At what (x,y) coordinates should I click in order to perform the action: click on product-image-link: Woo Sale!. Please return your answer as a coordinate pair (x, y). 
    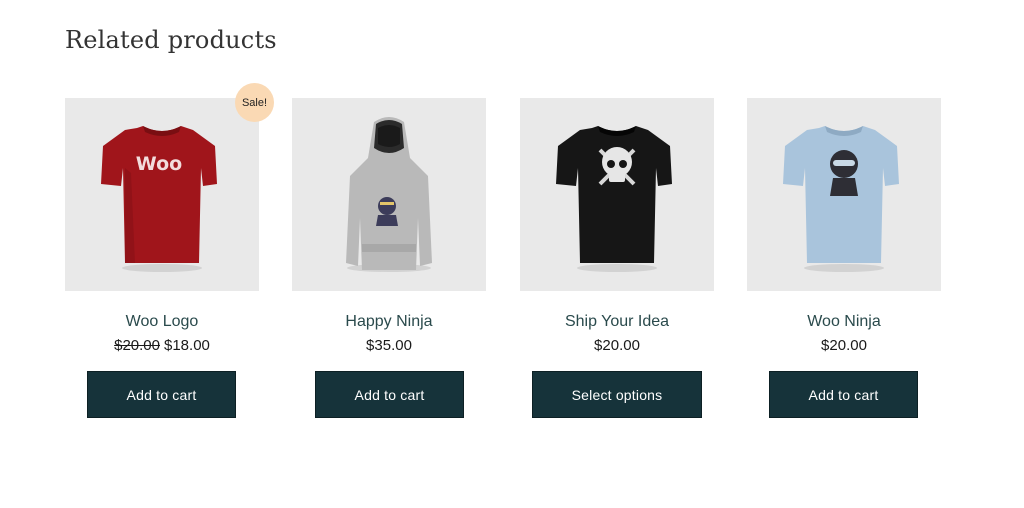
    Looking at the image, I should click on (169, 187).